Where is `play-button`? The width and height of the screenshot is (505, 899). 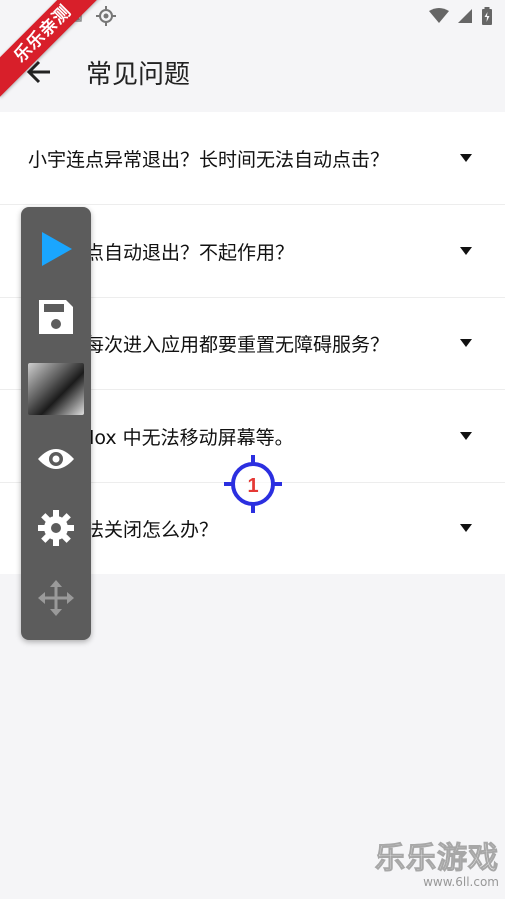 play-button is located at coordinates (56, 249).